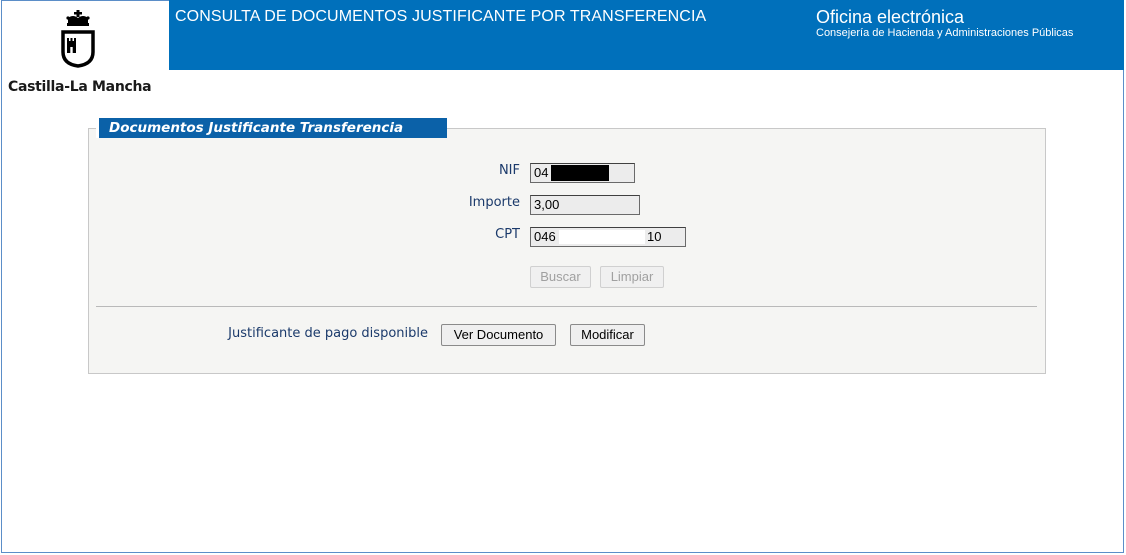 The image size is (1126, 555). What do you see at coordinates (271, 128) in the screenshot?
I see `panel-title: Documentos Justificante Transferencia` at bounding box center [271, 128].